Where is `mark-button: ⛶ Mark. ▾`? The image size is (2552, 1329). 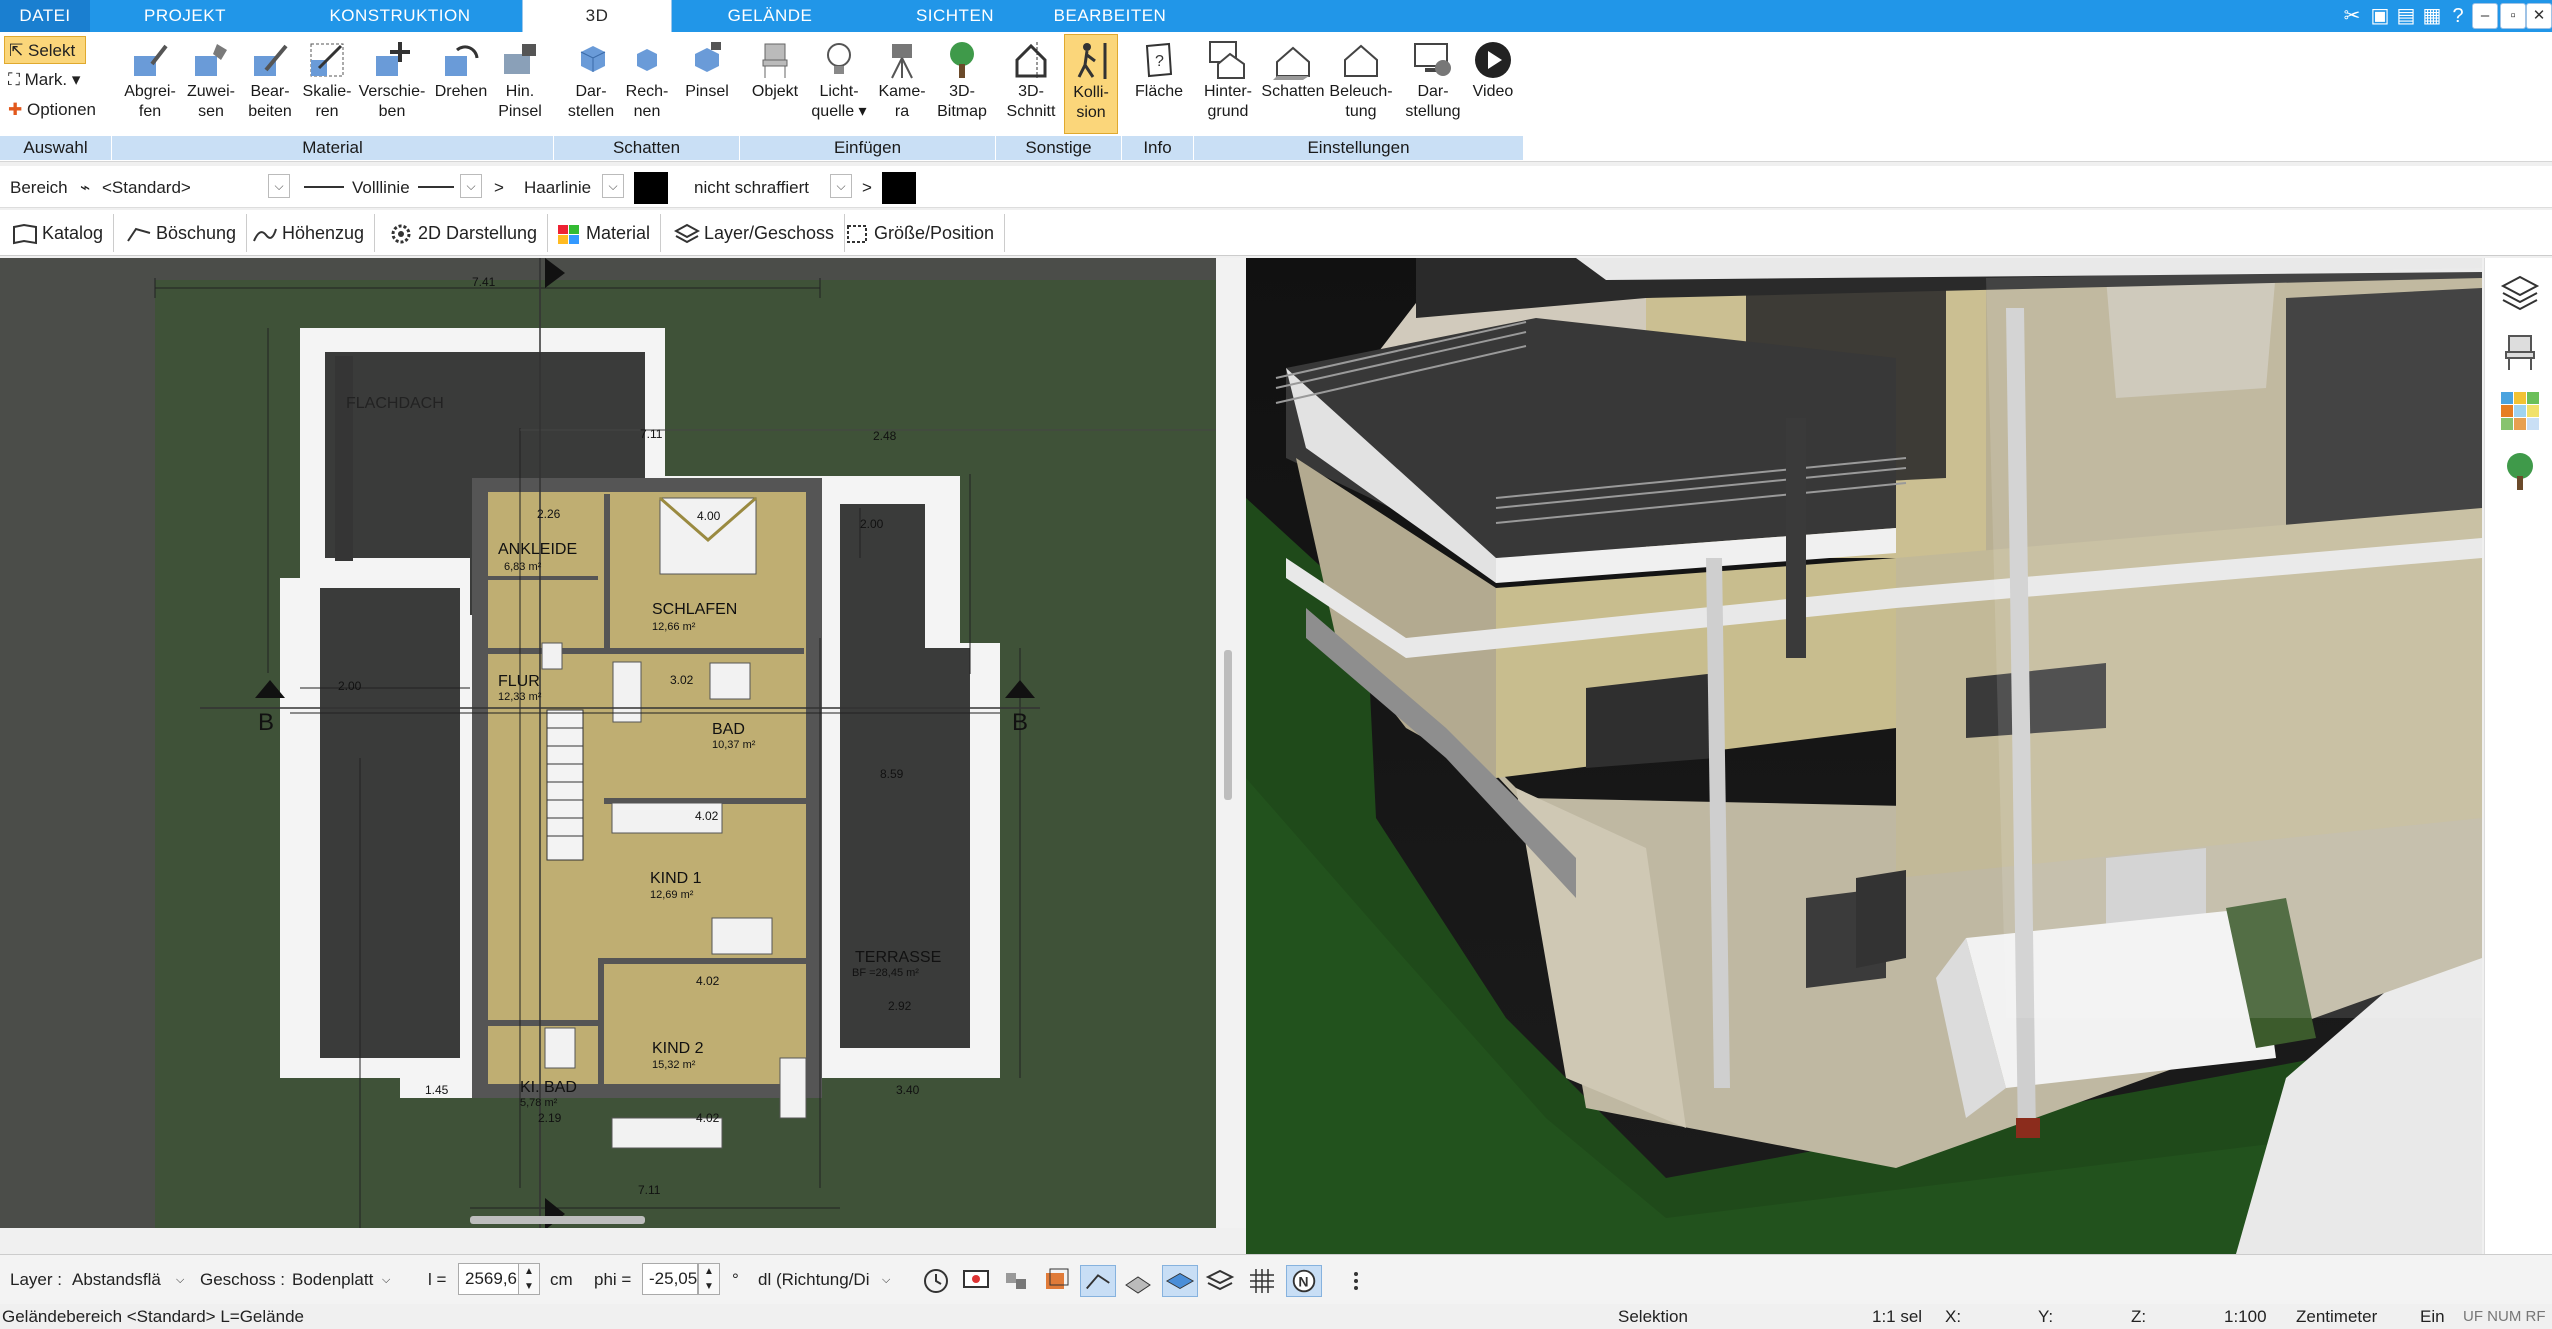 mark-button: ⛶ Mark. ▾ is located at coordinates (42, 80).